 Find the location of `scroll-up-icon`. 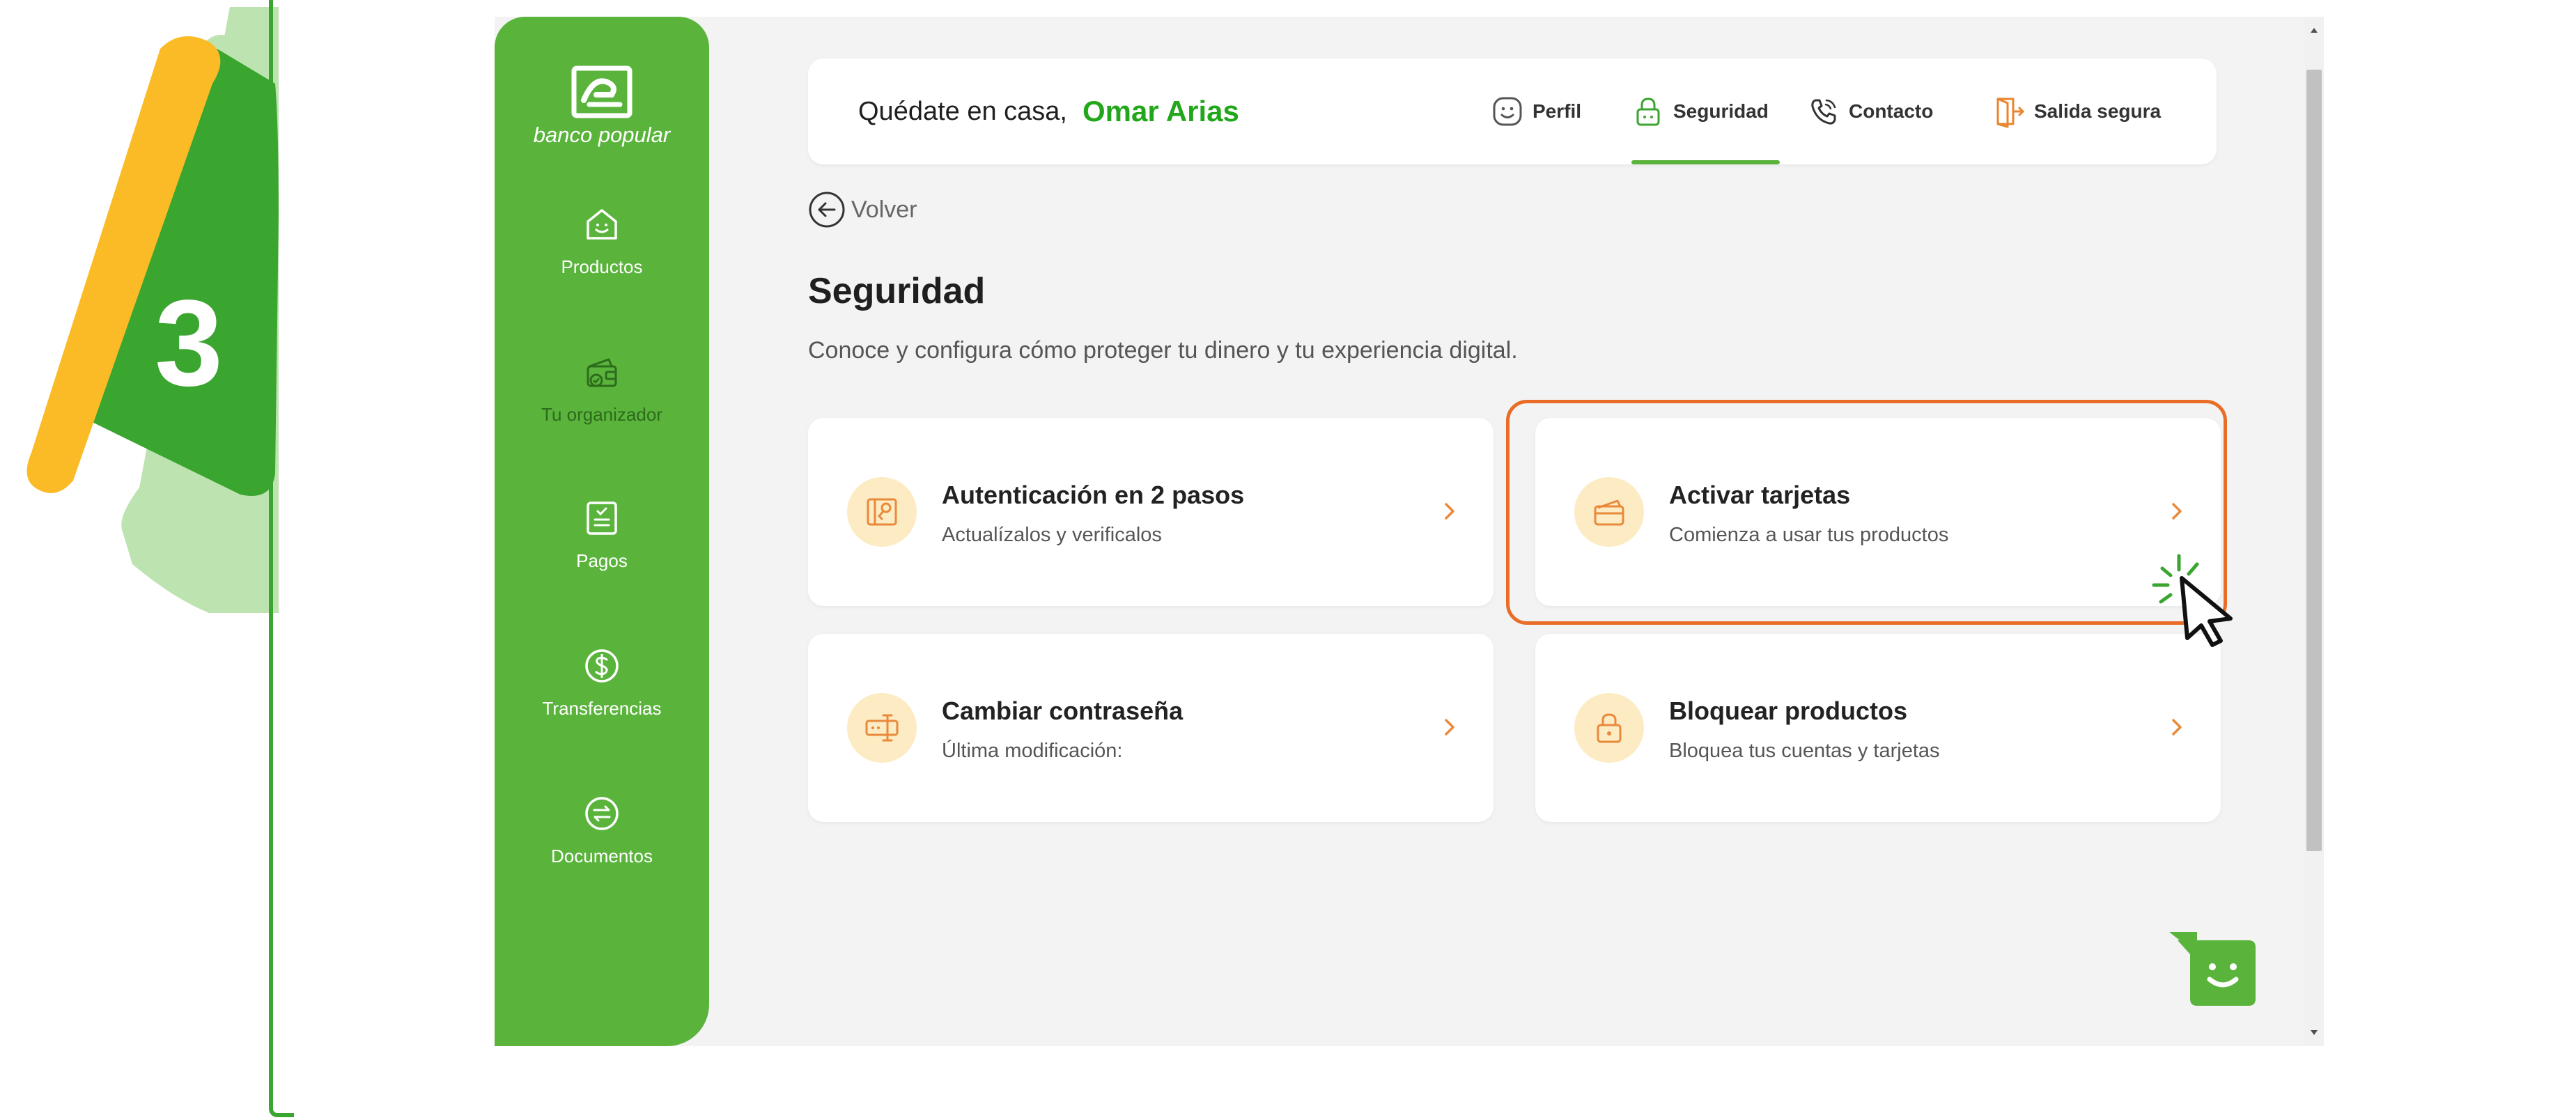

scroll-up-icon is located at coordinates (2314, 30).